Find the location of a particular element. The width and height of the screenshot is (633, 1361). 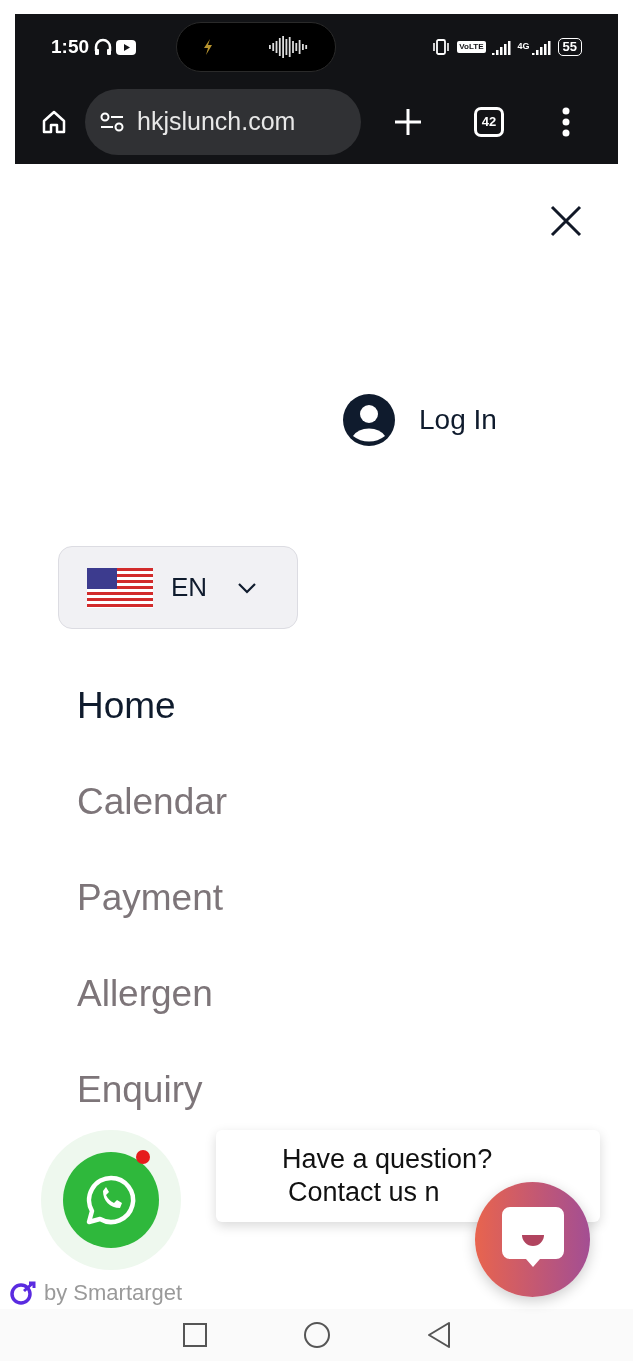

login-link: Log In is located at coordinates (458, 420).